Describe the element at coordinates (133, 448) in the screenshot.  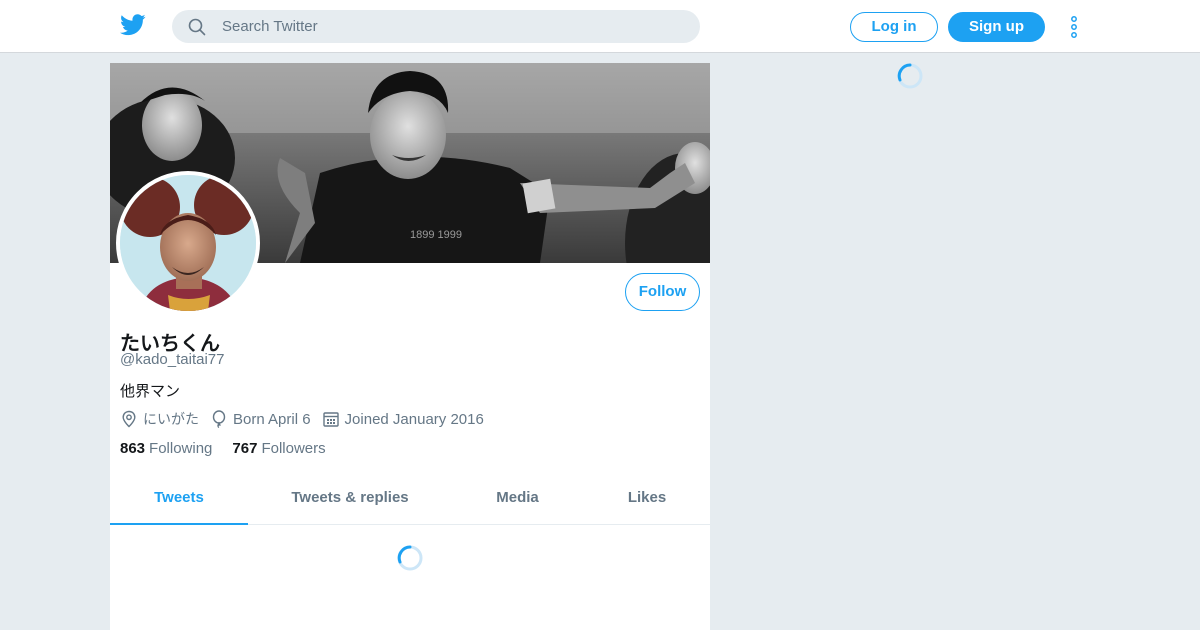
I see `following-count: 863` at that location.